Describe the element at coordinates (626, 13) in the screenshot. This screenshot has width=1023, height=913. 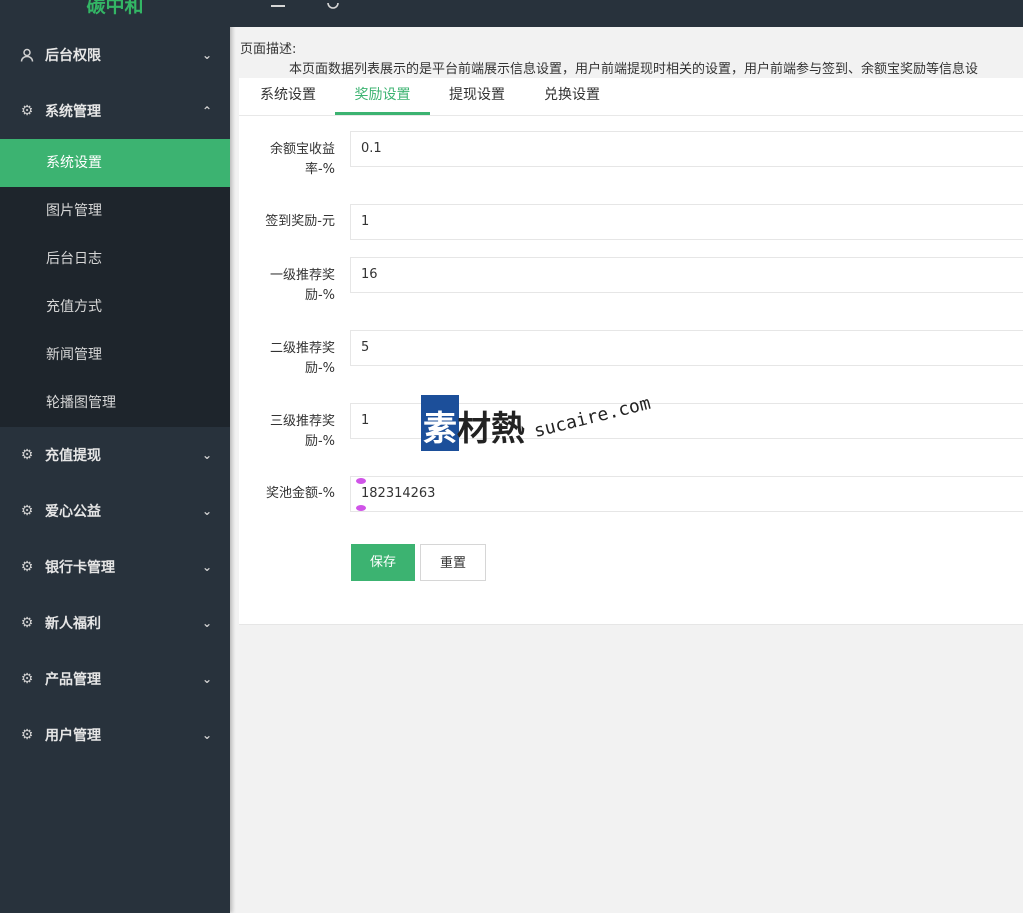
I see `top-bar` at that location.